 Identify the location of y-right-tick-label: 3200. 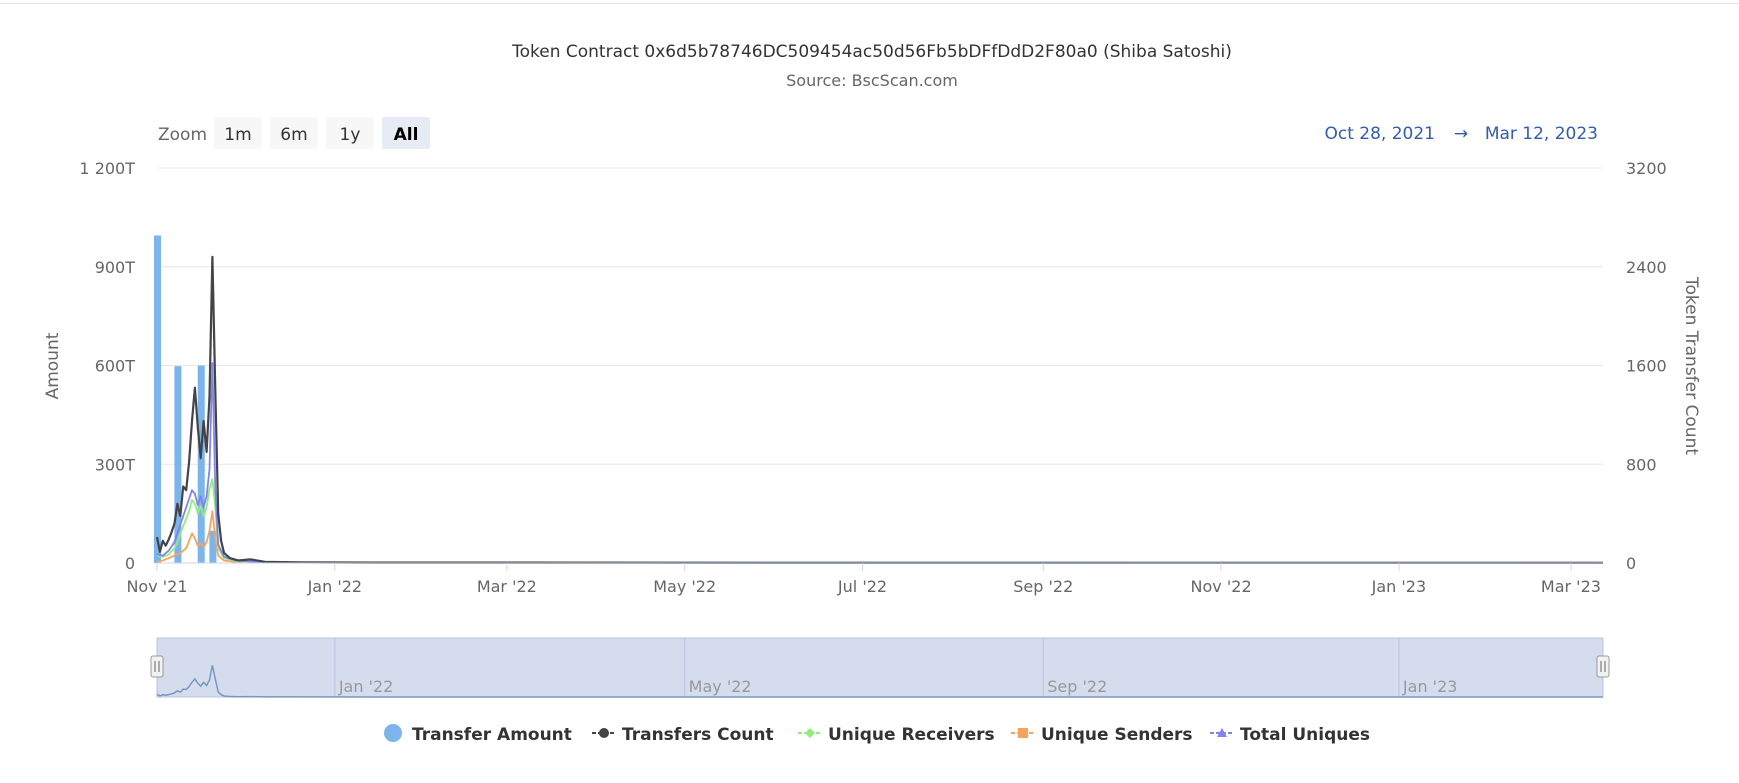
(1646, 168).